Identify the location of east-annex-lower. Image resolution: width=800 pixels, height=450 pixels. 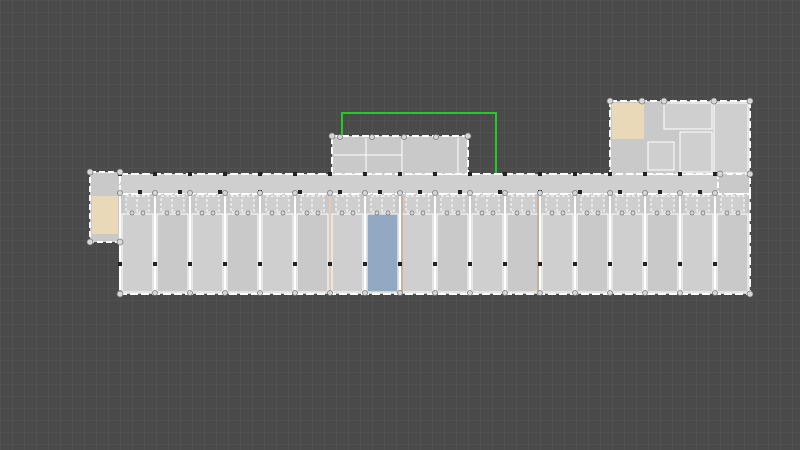
(734, 184).